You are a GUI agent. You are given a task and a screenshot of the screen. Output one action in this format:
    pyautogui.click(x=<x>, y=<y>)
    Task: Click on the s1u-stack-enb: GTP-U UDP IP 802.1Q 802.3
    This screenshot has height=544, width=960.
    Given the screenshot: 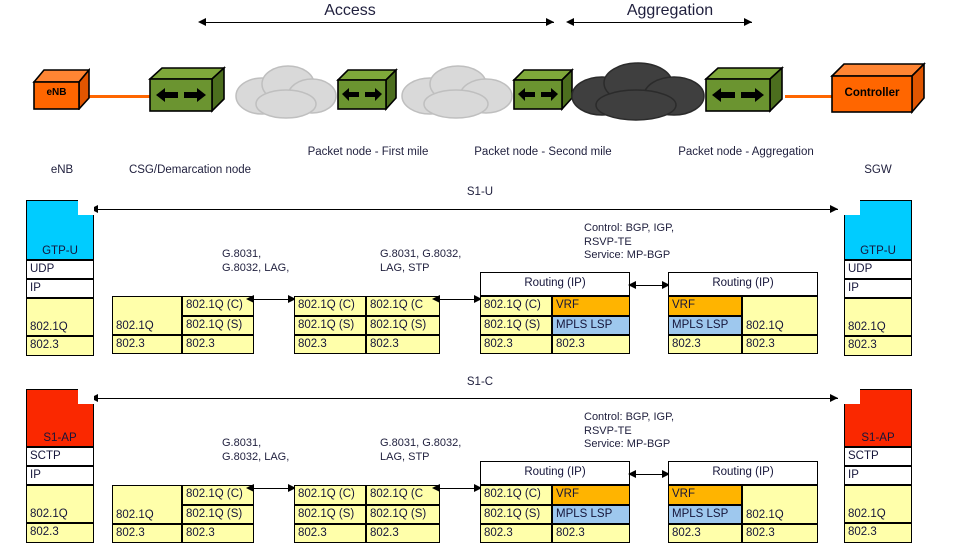 What is the action you would take?
    pyautogui.click(x=60, y=278)
    